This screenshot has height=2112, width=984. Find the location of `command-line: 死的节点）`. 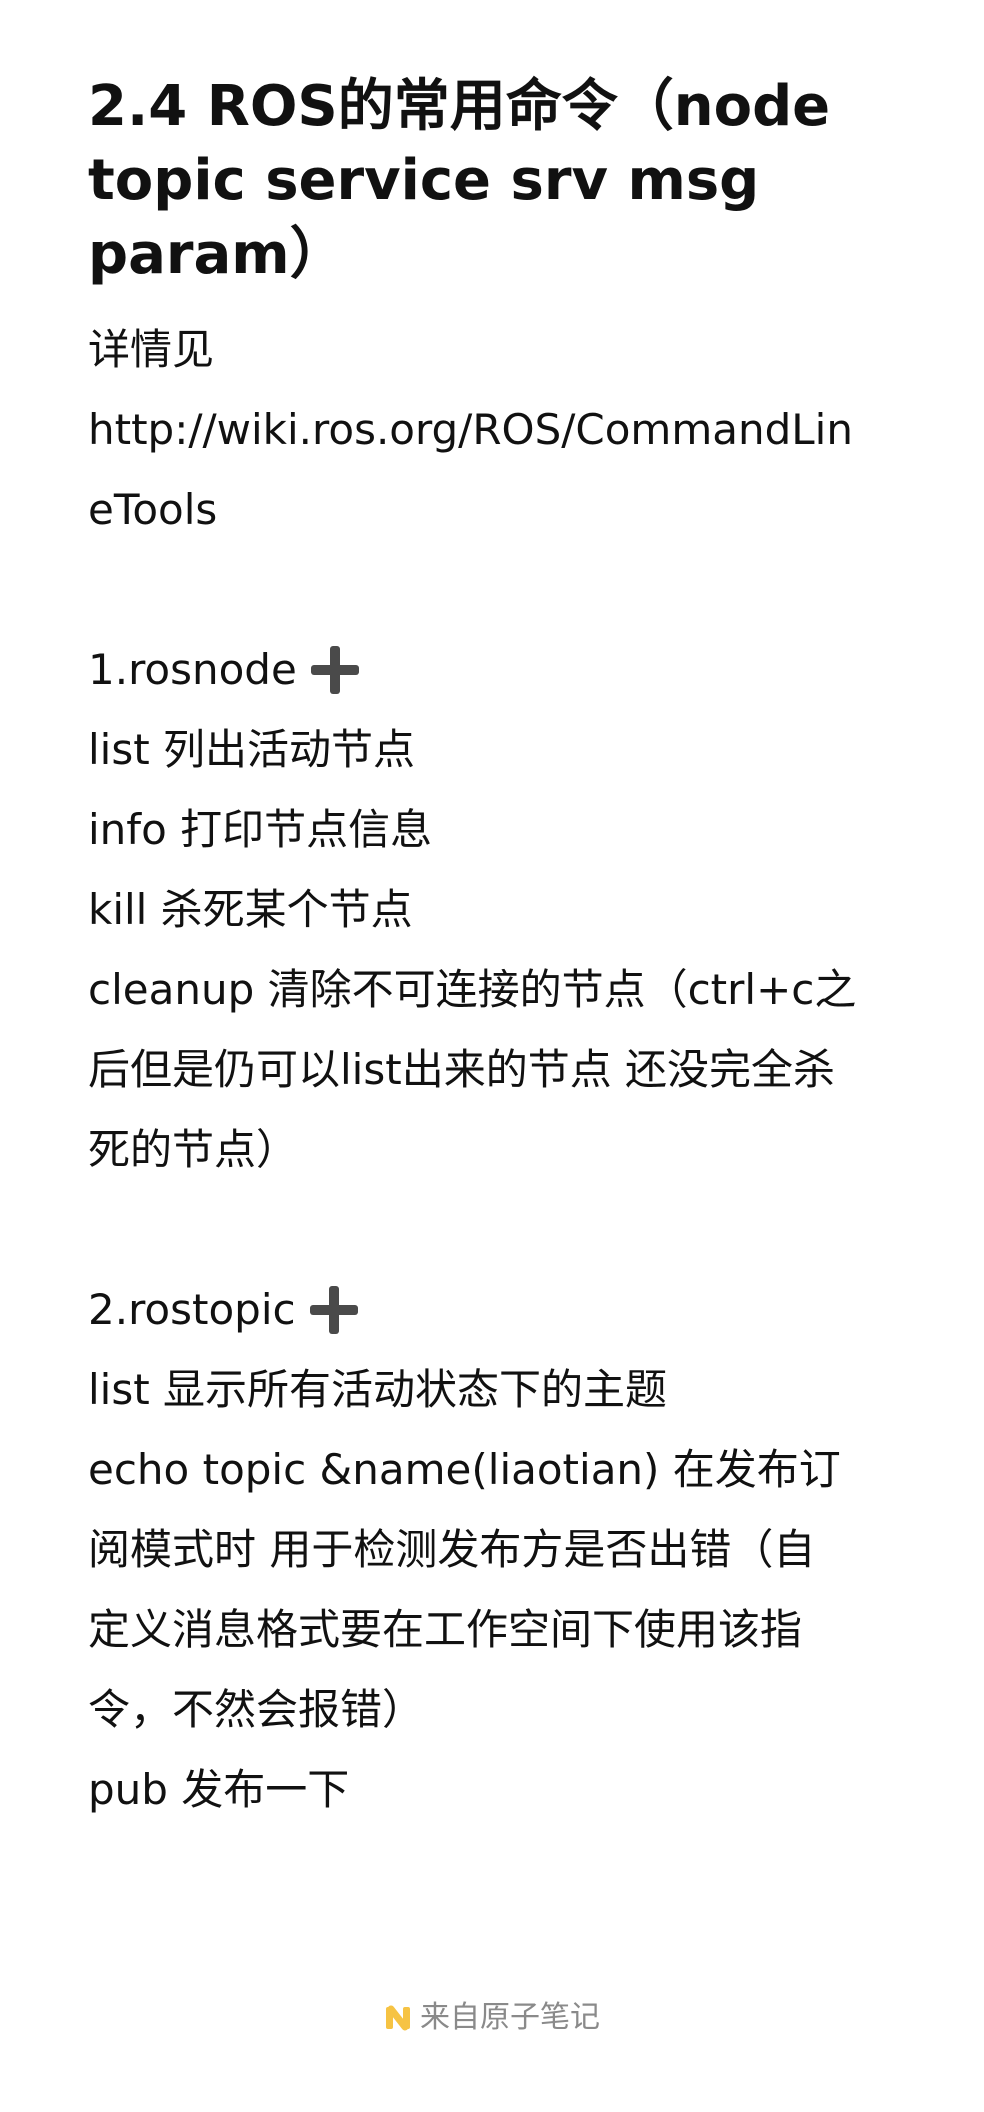

command-line: 死的节点） is located at coordinates (193, 1149).